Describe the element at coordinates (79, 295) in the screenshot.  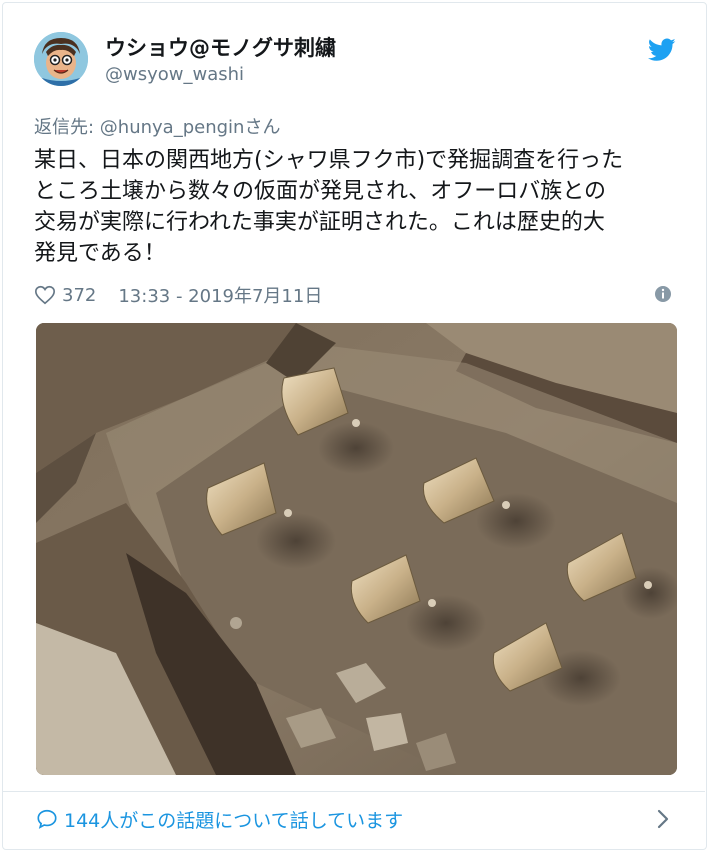
I see `like-count: 372` at that location.